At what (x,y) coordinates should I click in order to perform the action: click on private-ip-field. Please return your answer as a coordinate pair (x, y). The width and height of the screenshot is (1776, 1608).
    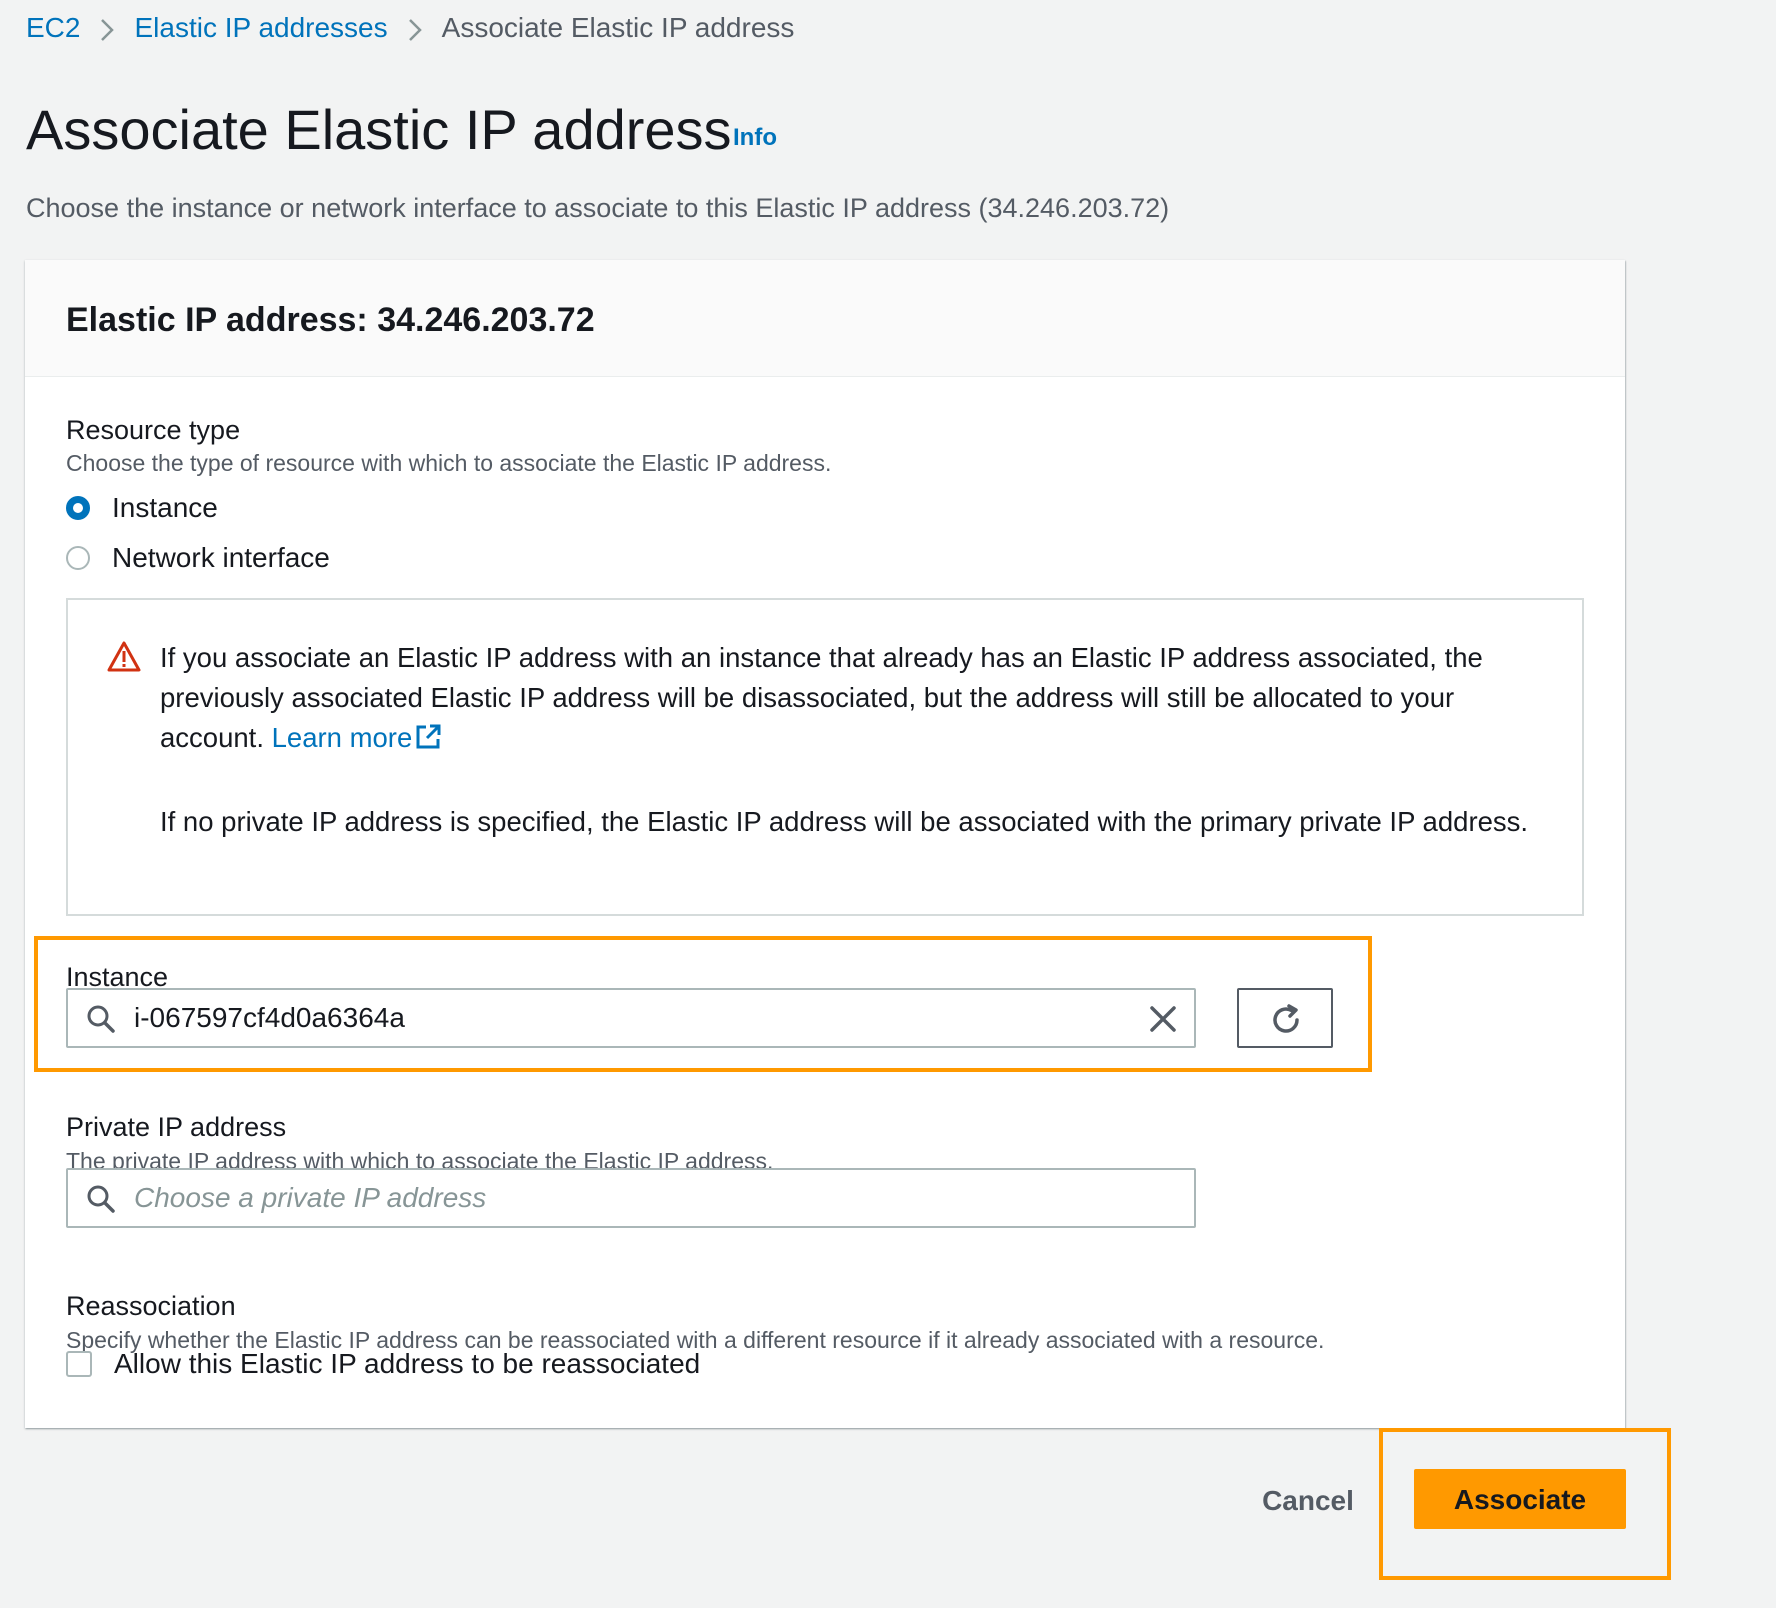
    Looking at the image, I should click on (631, 1198).